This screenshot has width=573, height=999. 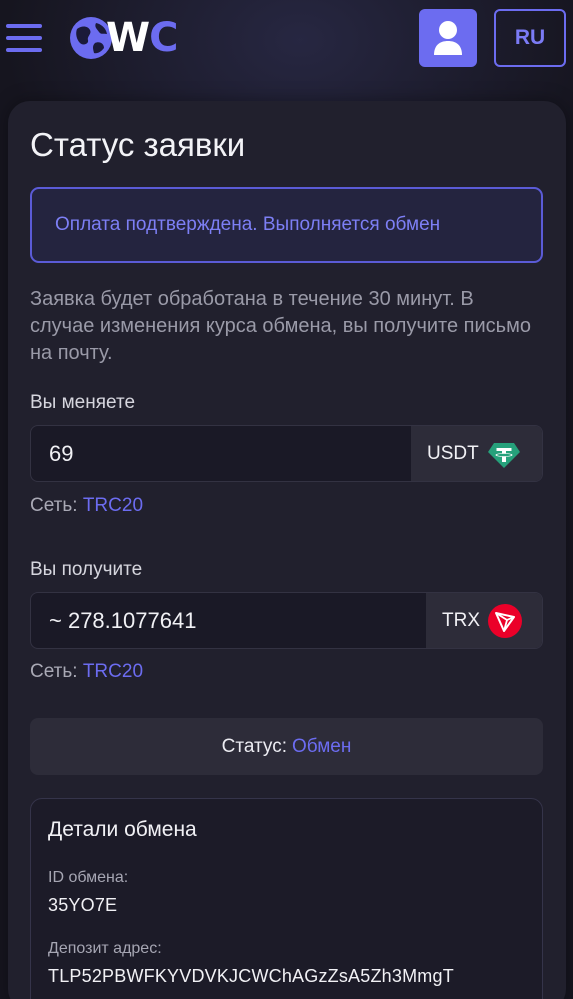 What do you see at coordinates (138, 144) in the screenshot?
I see `page-title: Статус заявки` at bounding box center [138, 144].